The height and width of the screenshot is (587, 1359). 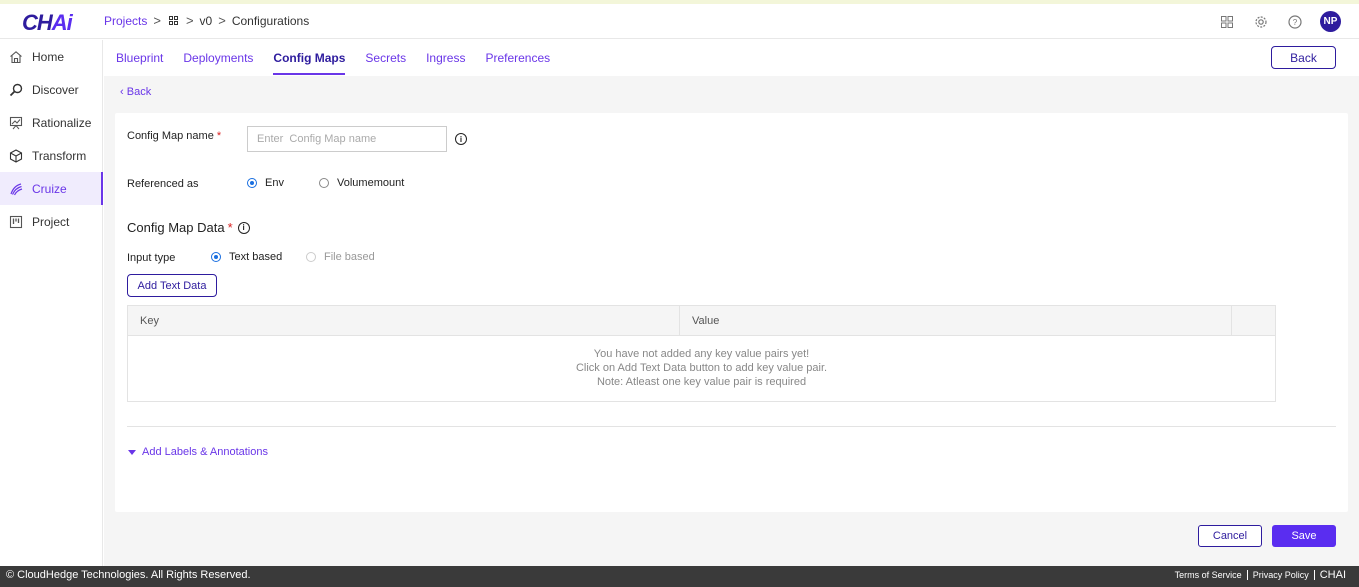 What do you see at coordinates (16, 222) in the screenshot?
I see `project-icon` at bounding box center [16, 222].